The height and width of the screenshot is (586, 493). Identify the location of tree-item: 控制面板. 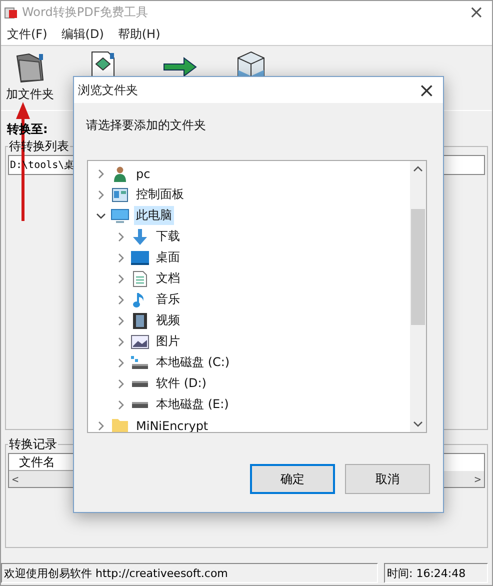
(160, 194).